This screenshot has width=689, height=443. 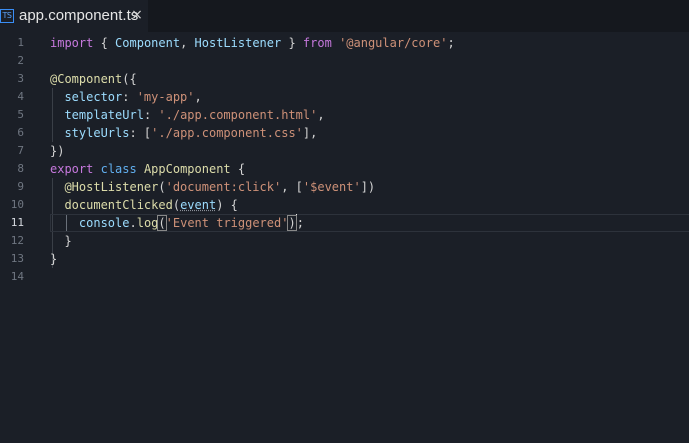 I want to click on line-number: 12, so click(x=17, y=240).